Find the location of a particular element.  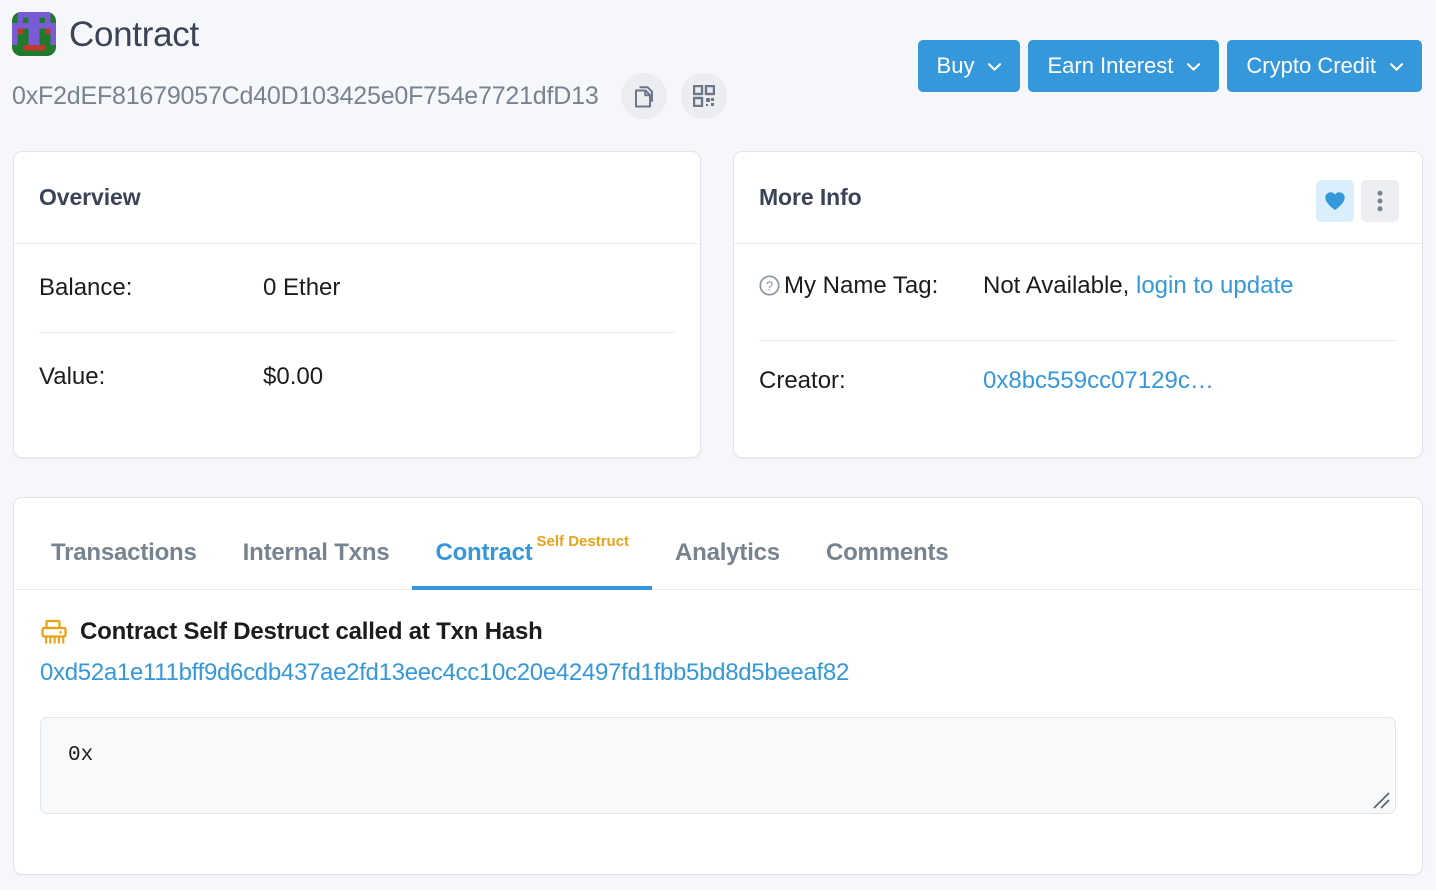

value-row: Value: $0.00 is located at coordinates (357, 376).